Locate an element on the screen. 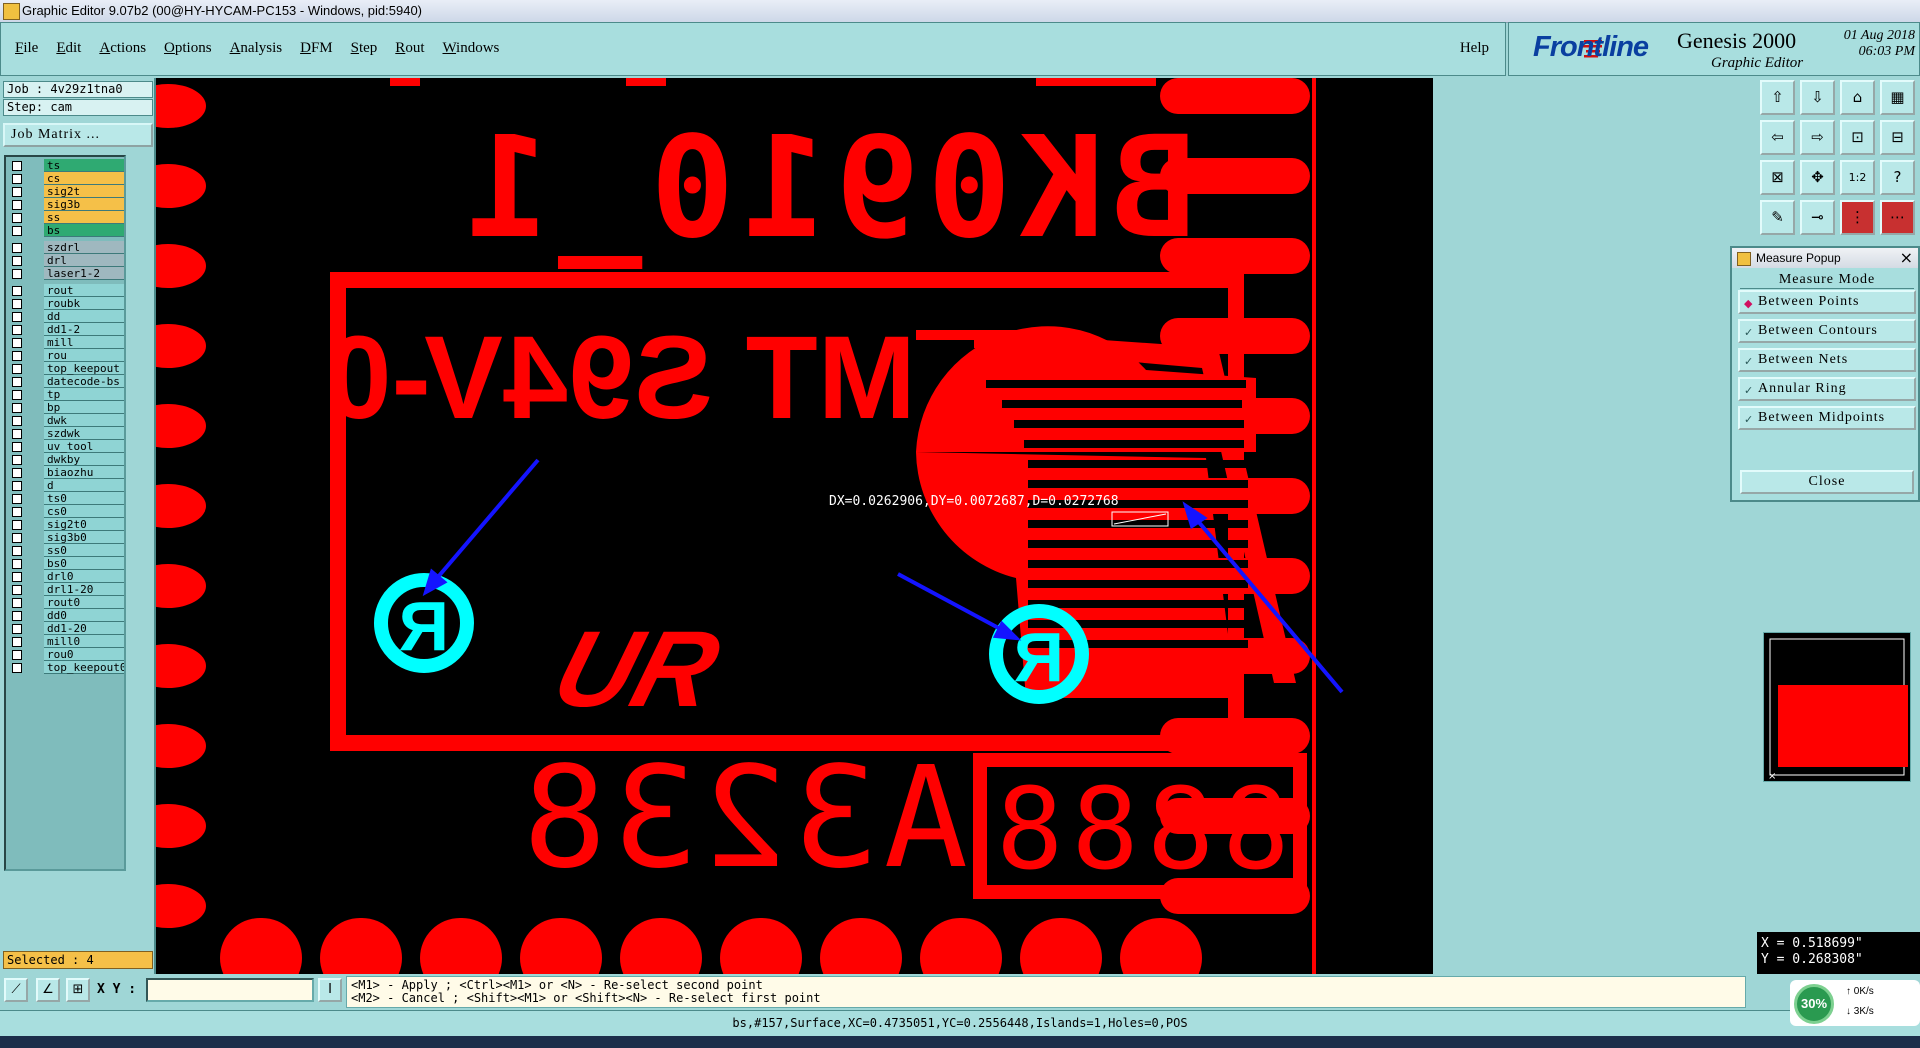 Image resolution: width=1920 pixels, height=1048 pixels. mode-between-points: ◆ Between Points is located at coordinates (1827, 302).